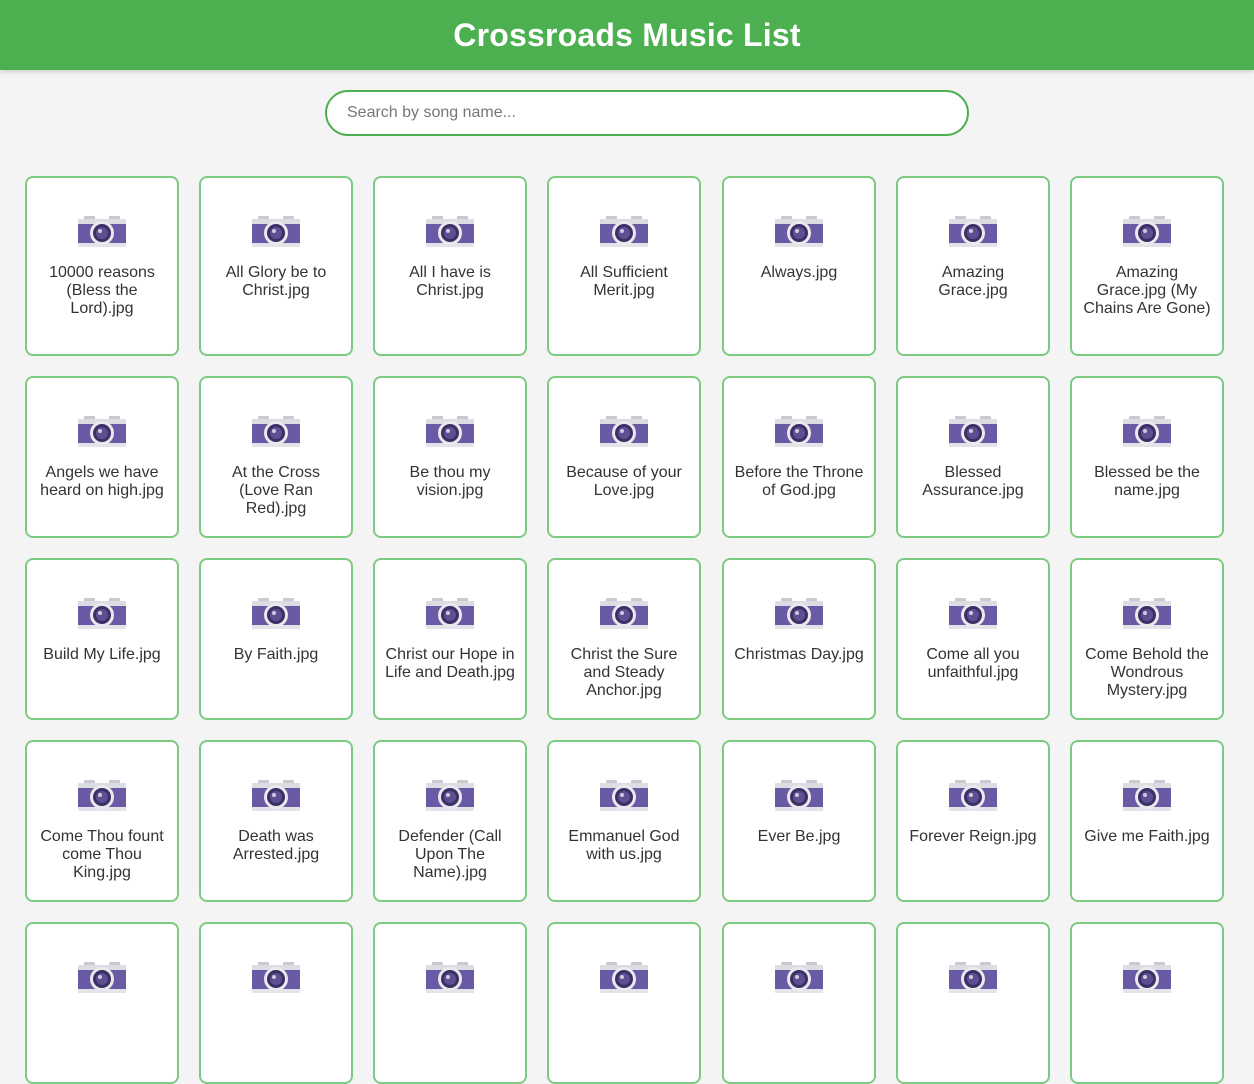 Image resolution: width=1254 pixels, height=1084 pixels. I want to click on song-card: Christ the Sure and Steady Anchor.jpg, so click(624, 639).